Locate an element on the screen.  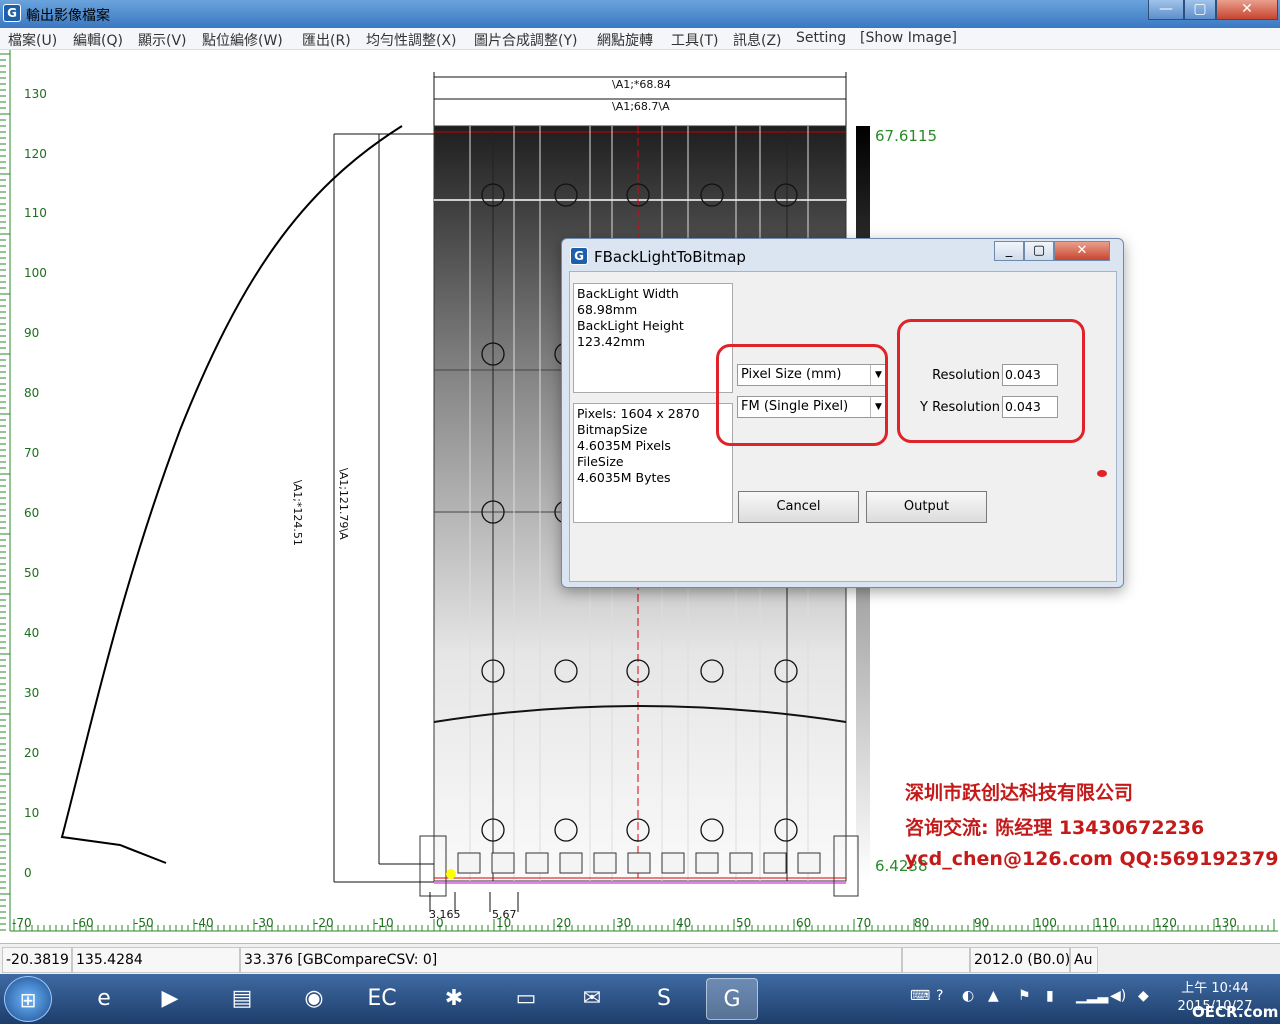
output-button: Output is located at coordinates (926, 507).